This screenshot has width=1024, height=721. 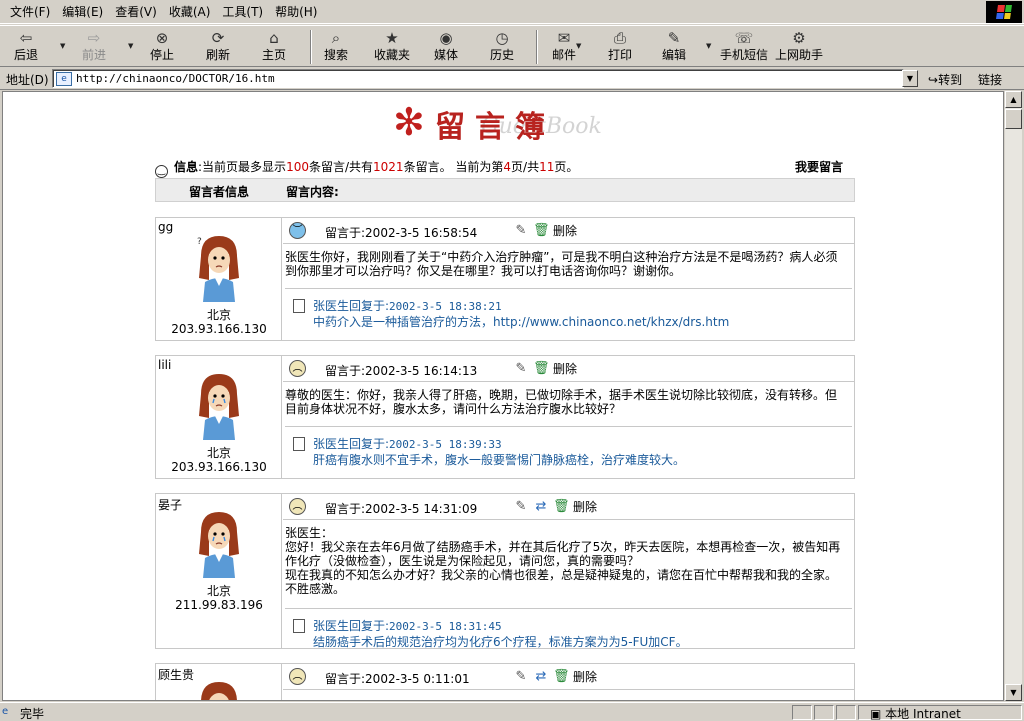 What do you see at coordinates (161, 171) in the screenshot?
I see `smile-icon: ‿` at bounding box center [161, 171].